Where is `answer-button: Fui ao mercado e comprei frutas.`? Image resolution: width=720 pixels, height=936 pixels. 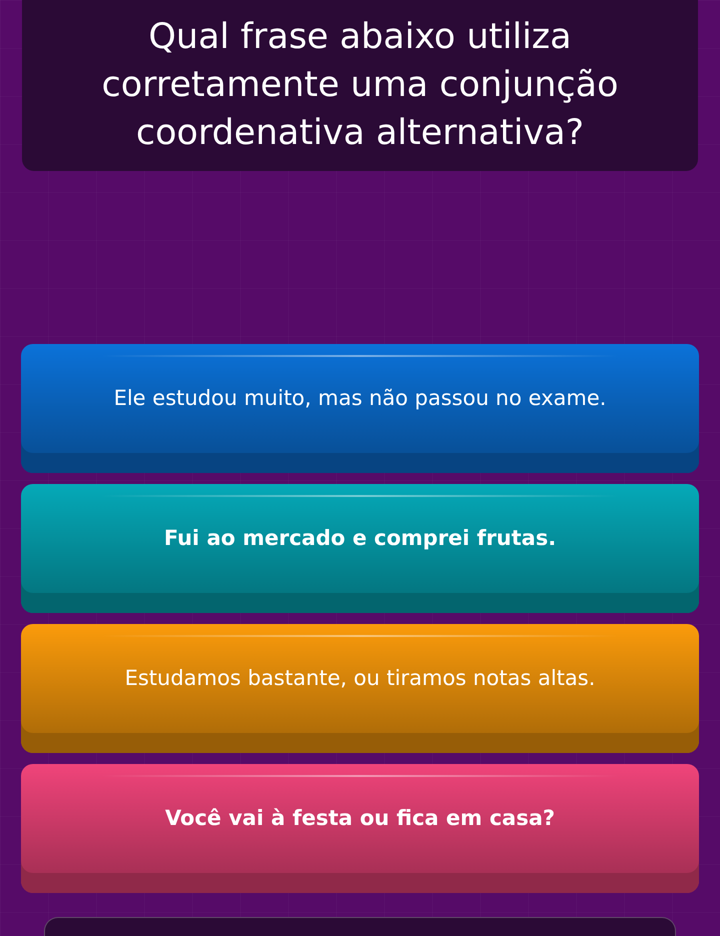
answer-button: Fui ao mercado e comprei frutas. is located at coordinates (360, 548).